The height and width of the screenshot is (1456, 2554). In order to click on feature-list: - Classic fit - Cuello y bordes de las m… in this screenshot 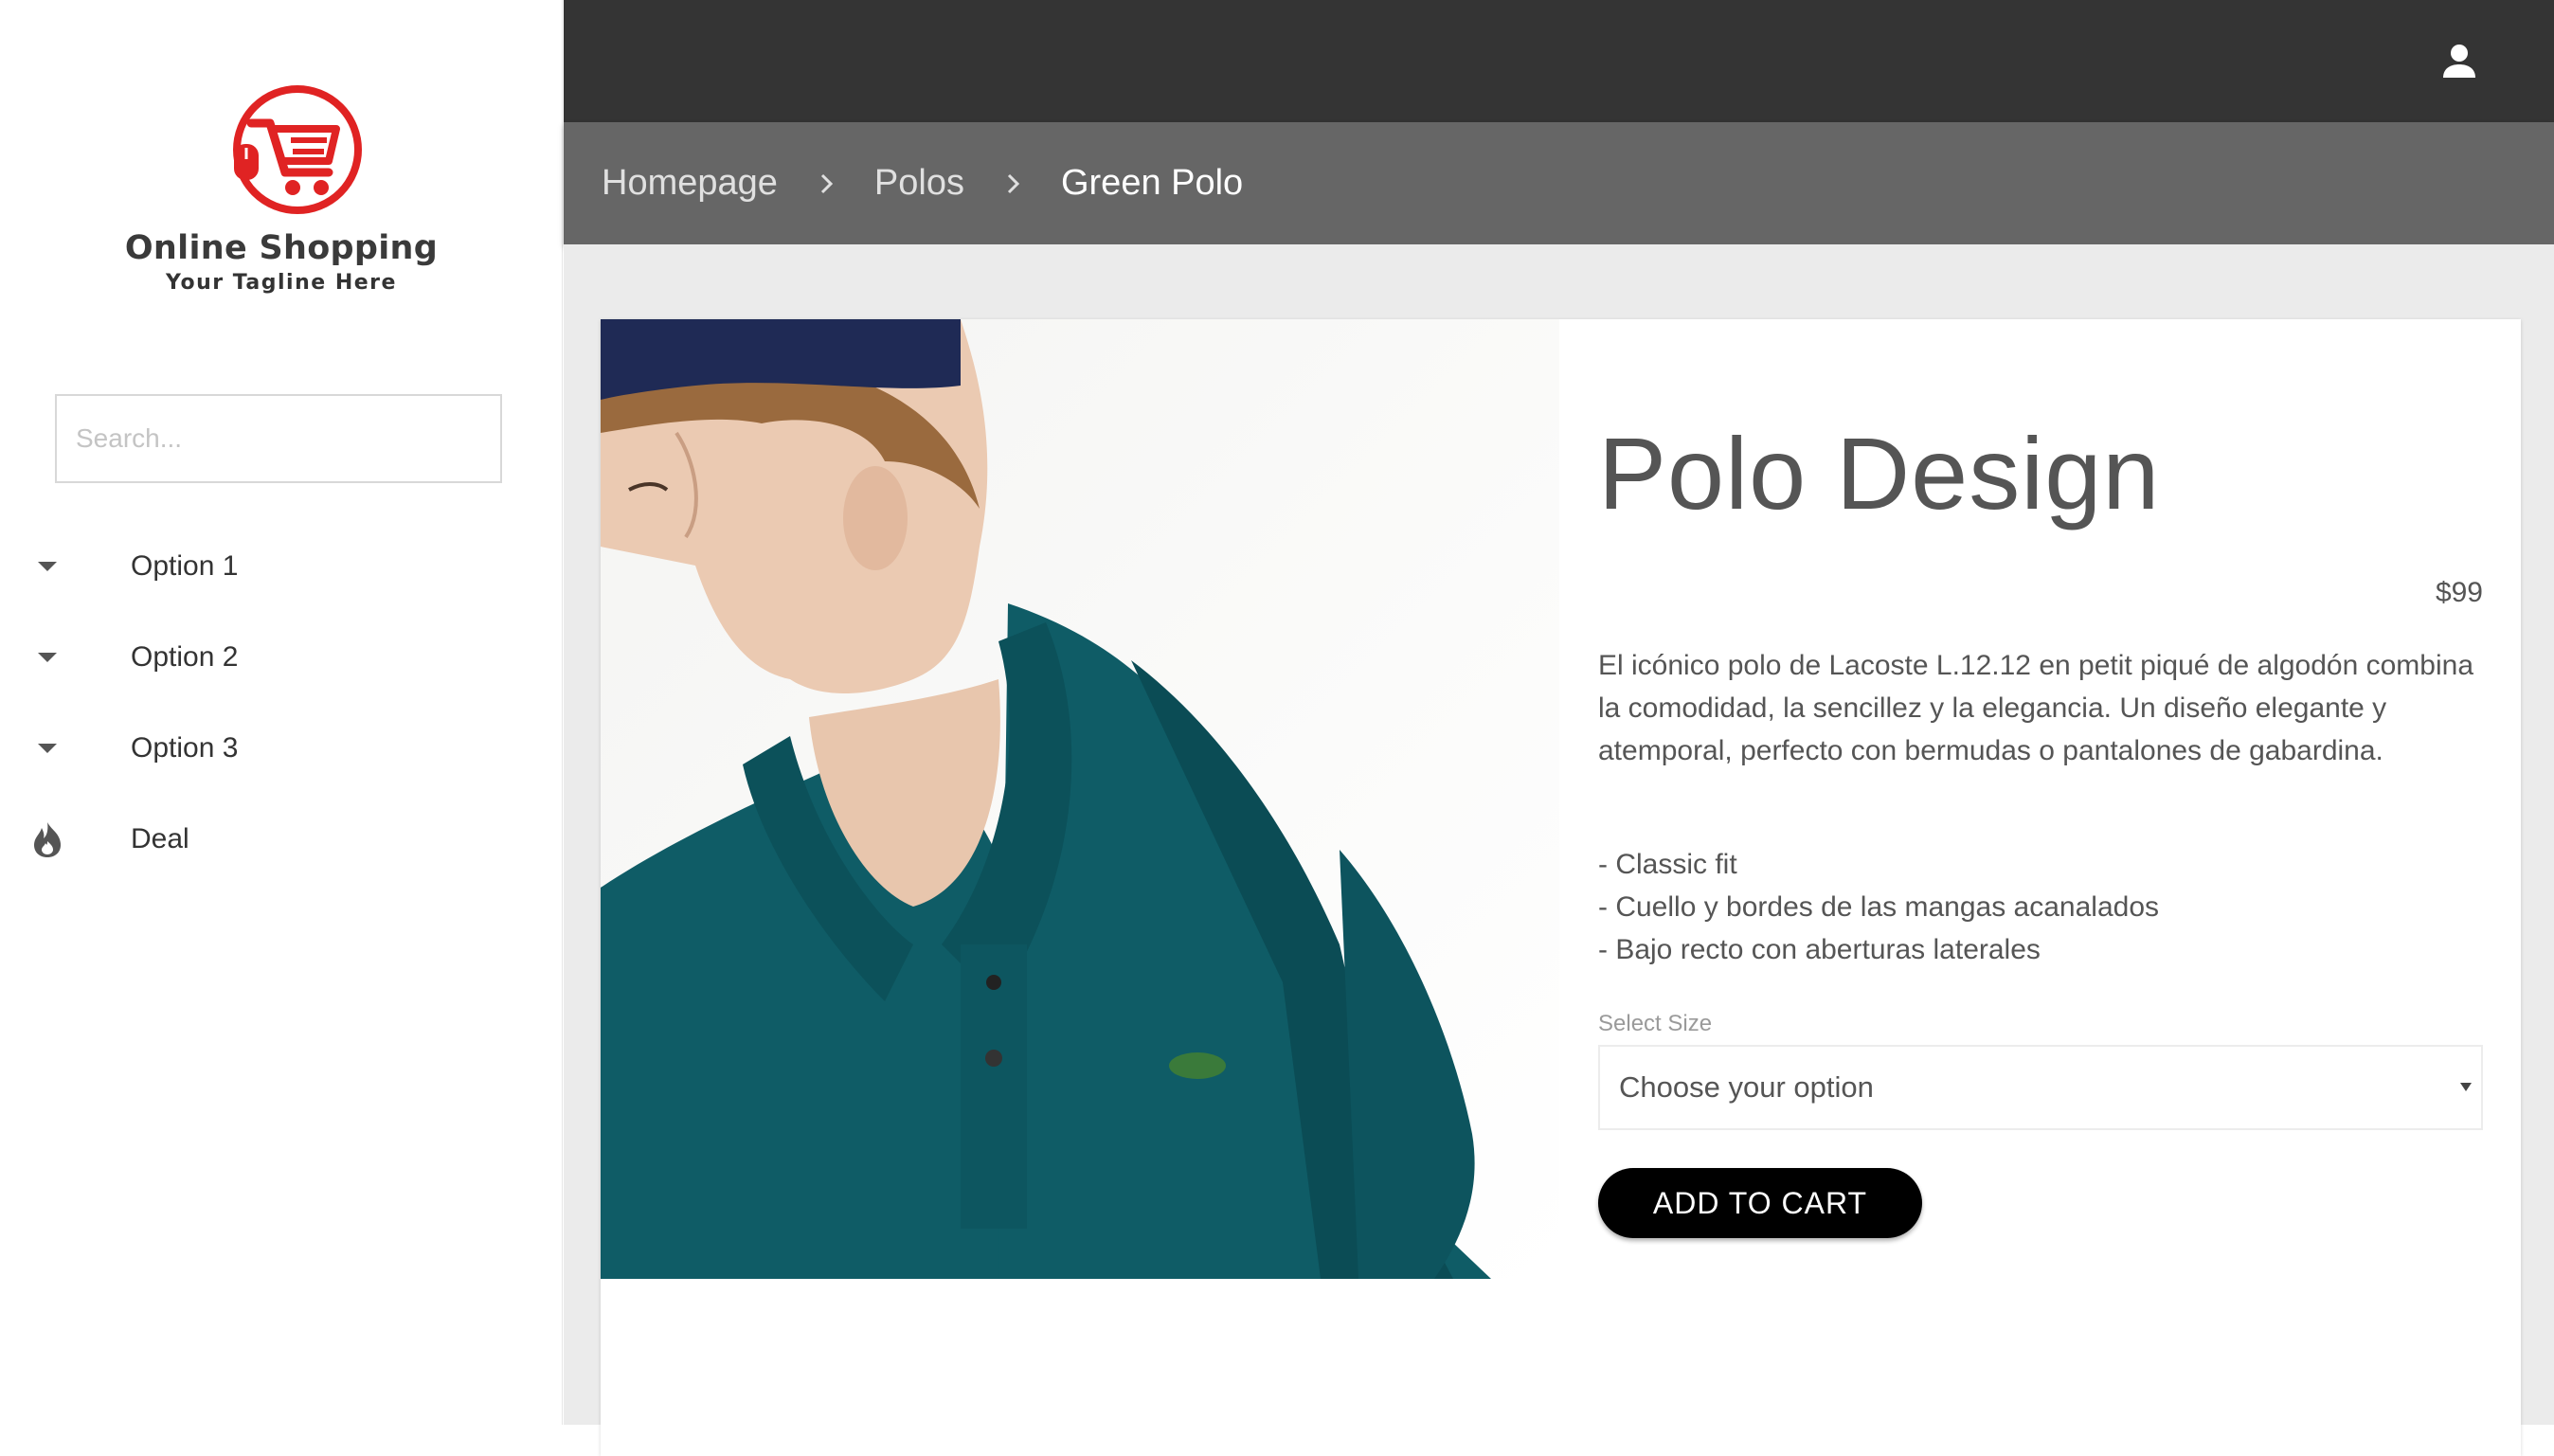, I will do `click(2040, 907)`.